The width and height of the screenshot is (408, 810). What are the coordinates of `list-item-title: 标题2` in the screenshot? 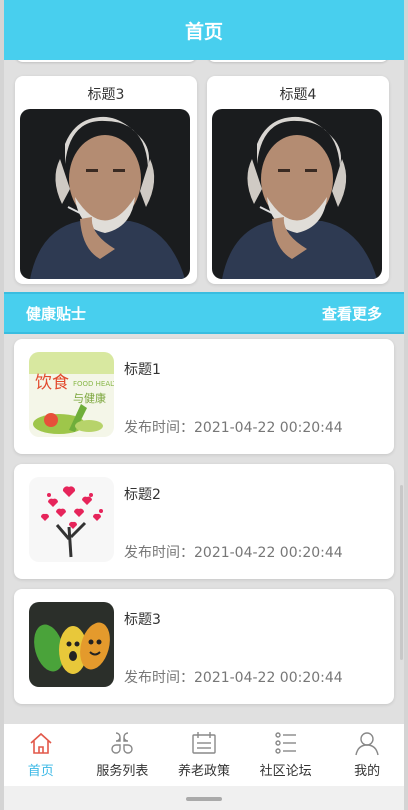 It's located at (142, 495).